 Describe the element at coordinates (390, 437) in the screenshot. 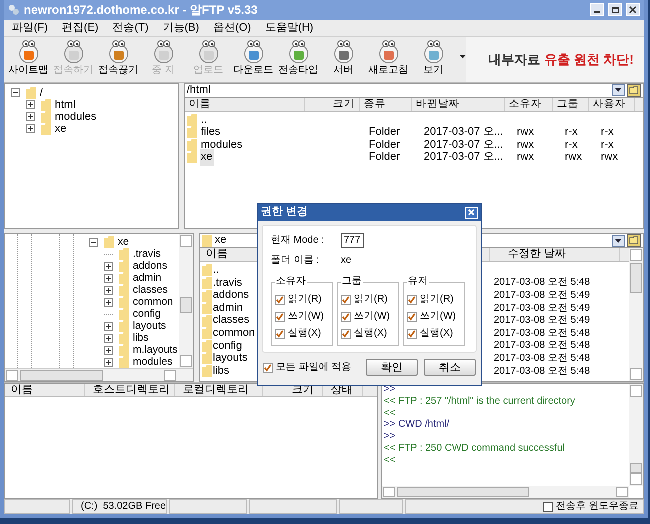

I see `log-line: >>` at that location.